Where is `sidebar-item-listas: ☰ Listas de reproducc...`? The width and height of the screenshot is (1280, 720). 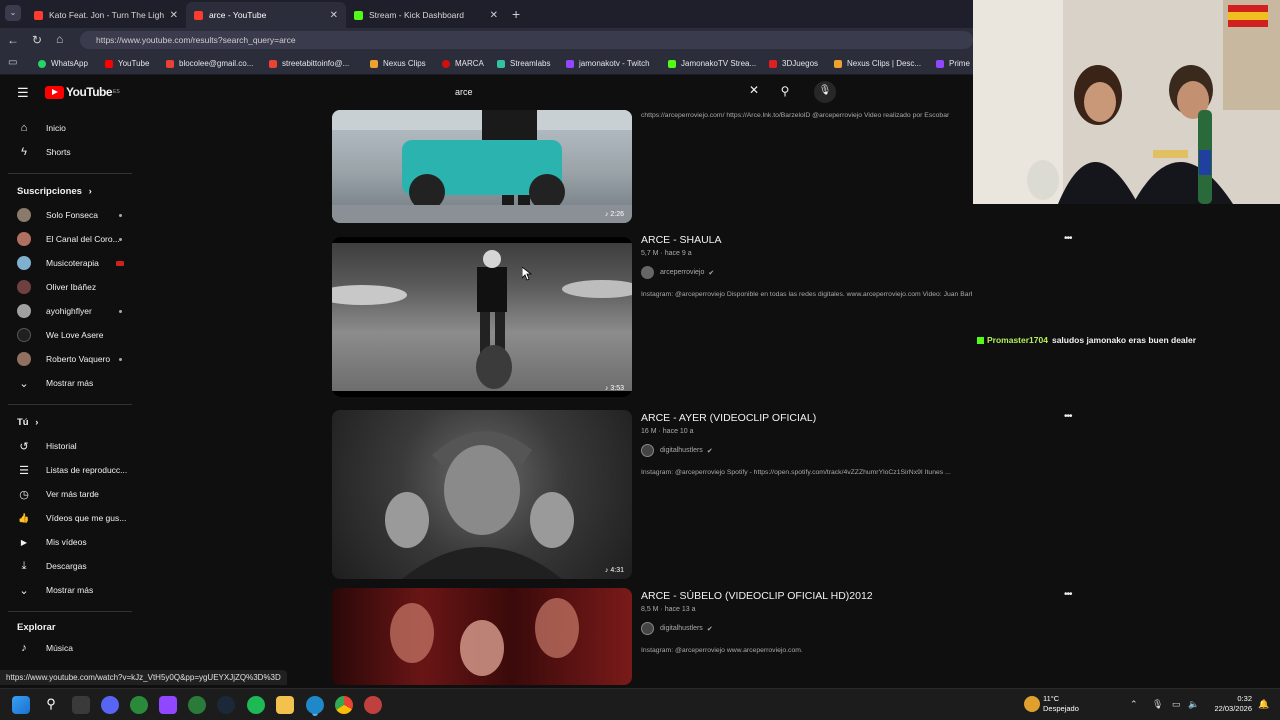 sidebar-item-listas: ☰ Listas de reproducc... is located at coordinates (70, 470).